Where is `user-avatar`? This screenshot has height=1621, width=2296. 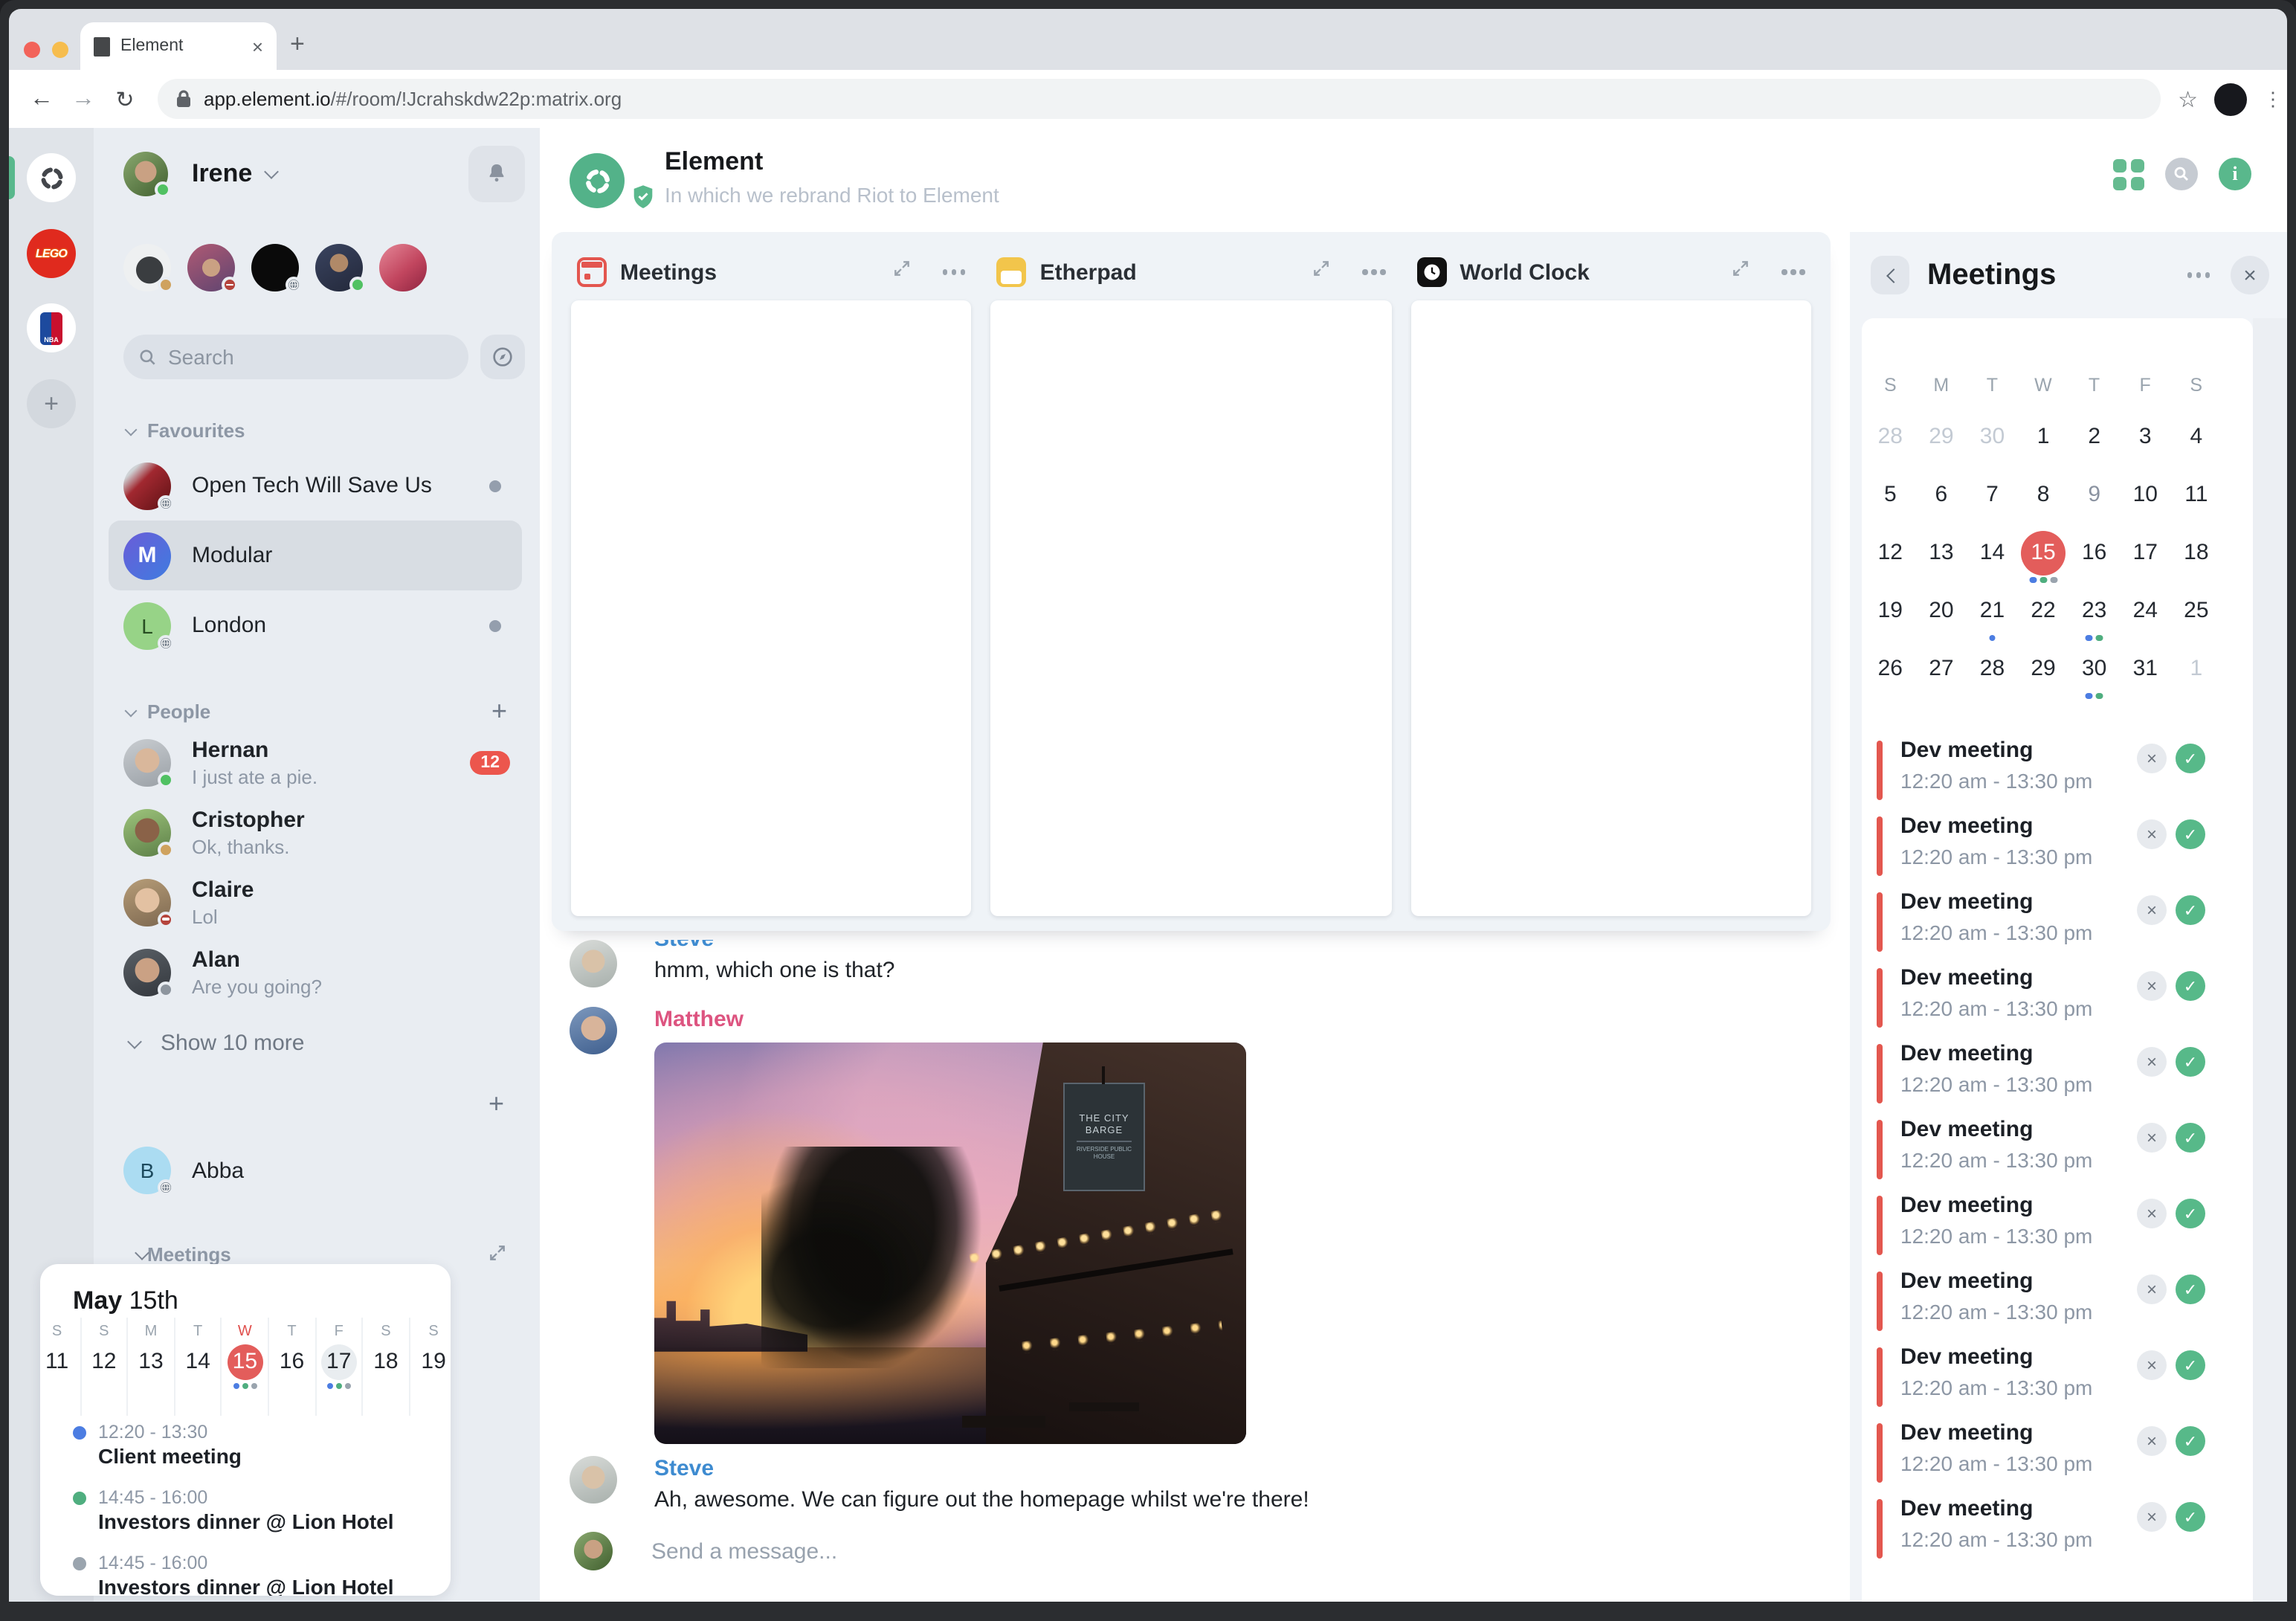 user-avatar is located at coordinates (147, 174).